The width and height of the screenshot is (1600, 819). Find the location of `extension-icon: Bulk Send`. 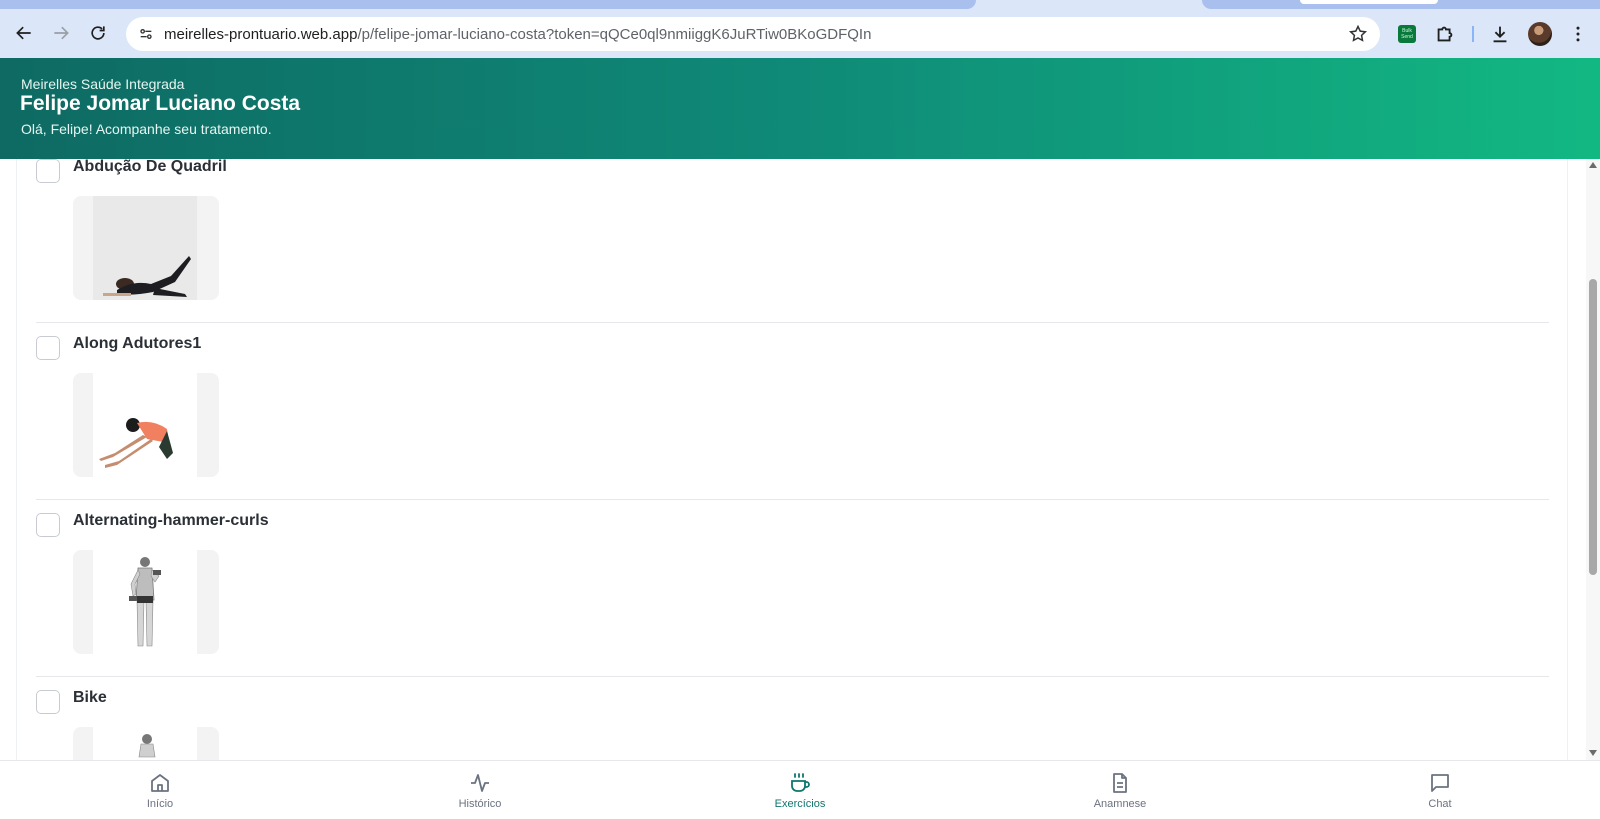

extension-icon: Bulk Send is located at coordinates (1407, 34).